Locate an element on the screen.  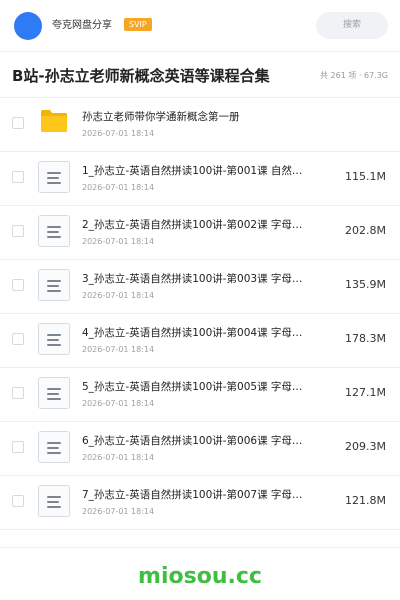
share-meta: 共 261 项 · 67.3G is located at coordinates (354, 75).